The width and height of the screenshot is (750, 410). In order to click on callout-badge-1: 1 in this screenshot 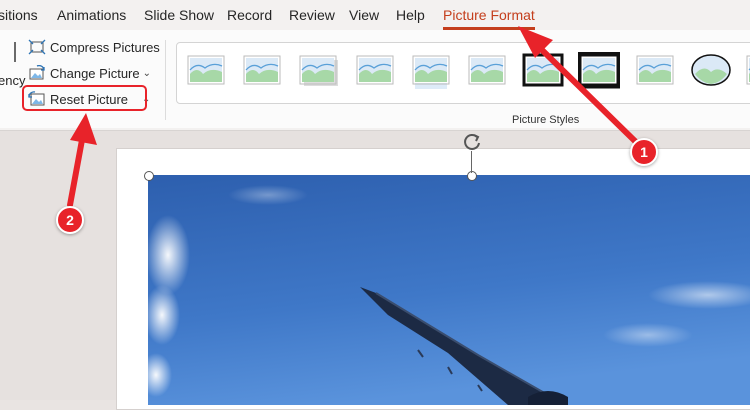, I will do `click(644, 152)`.